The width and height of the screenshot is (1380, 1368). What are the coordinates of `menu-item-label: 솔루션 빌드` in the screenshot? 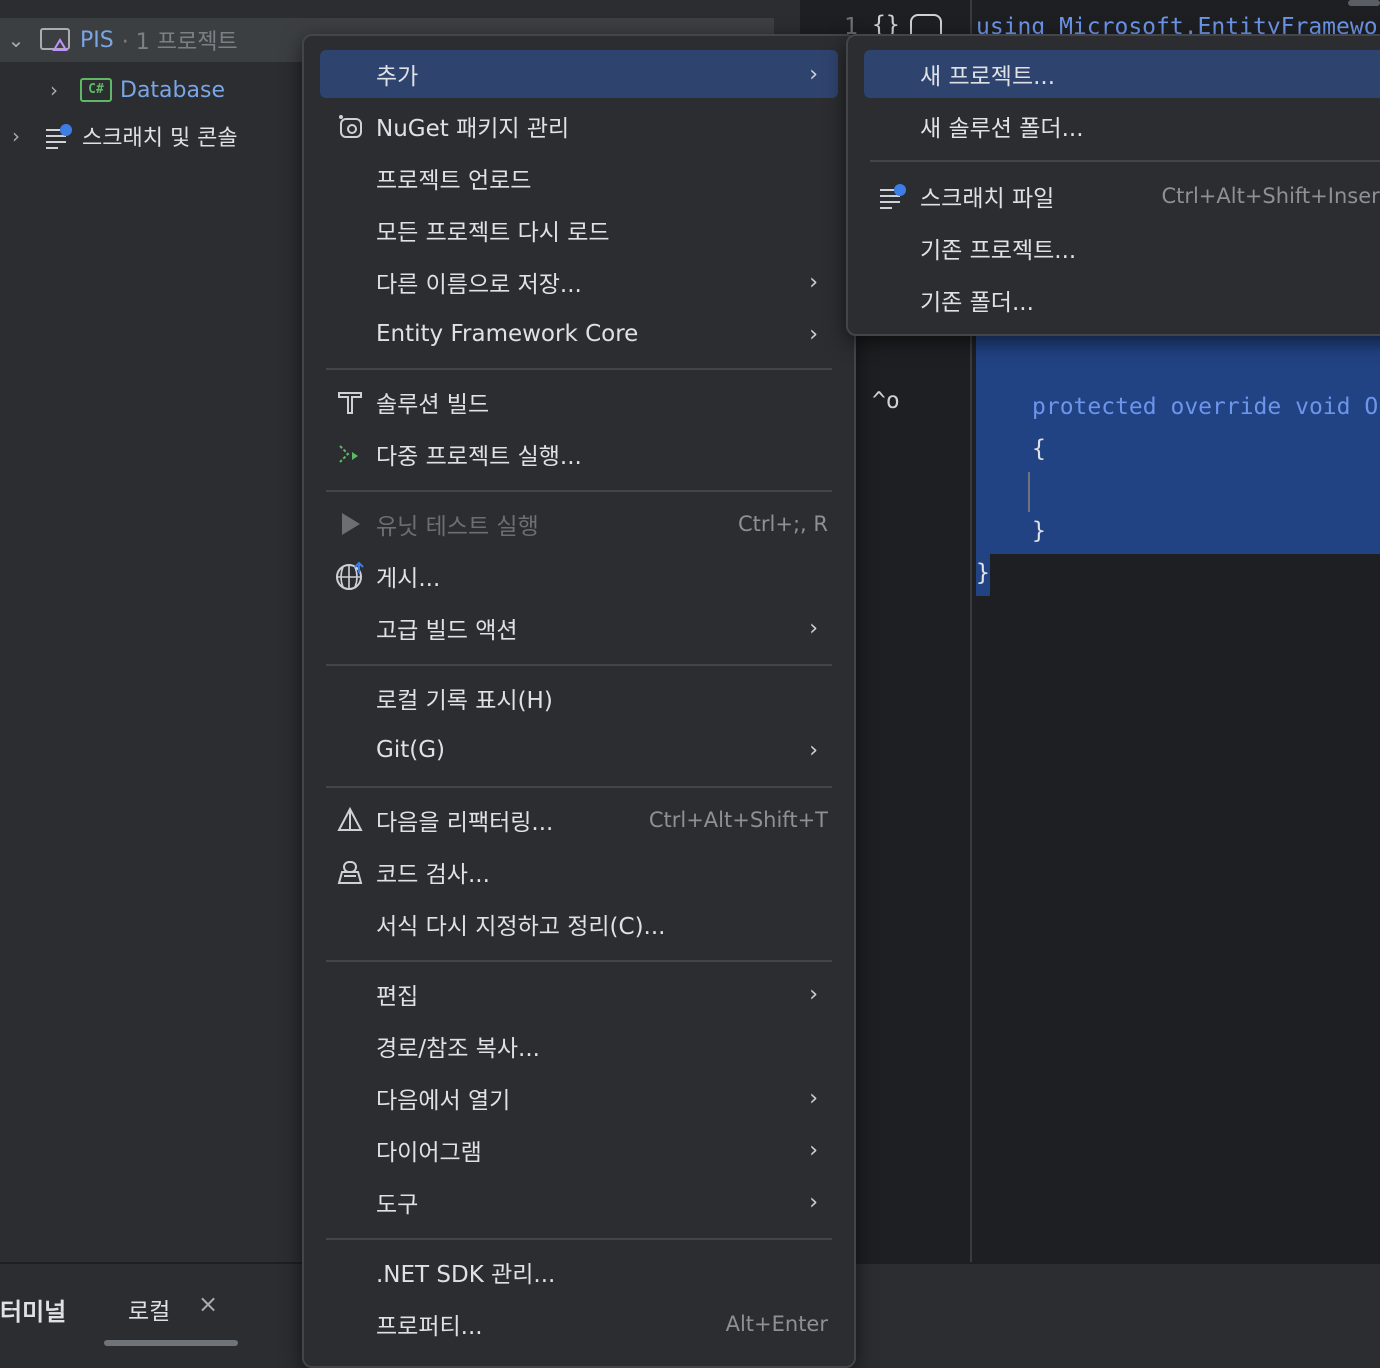 It's located at (433, 405).